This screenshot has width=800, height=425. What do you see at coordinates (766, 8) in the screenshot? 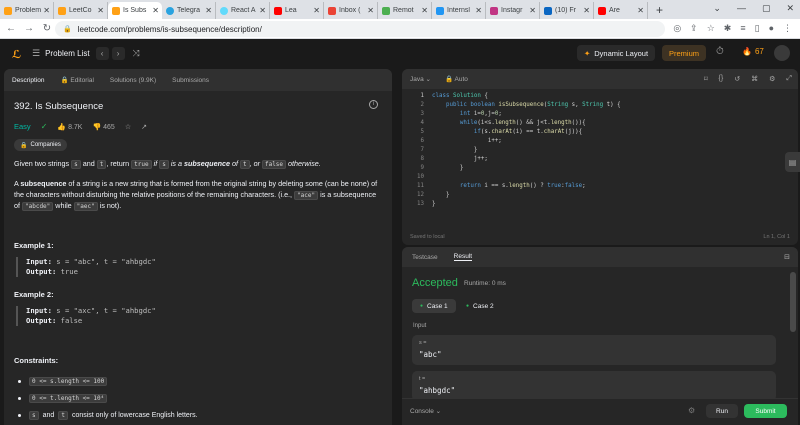
I see `maximize-icon: ▢` at bounding box center [766, 8].